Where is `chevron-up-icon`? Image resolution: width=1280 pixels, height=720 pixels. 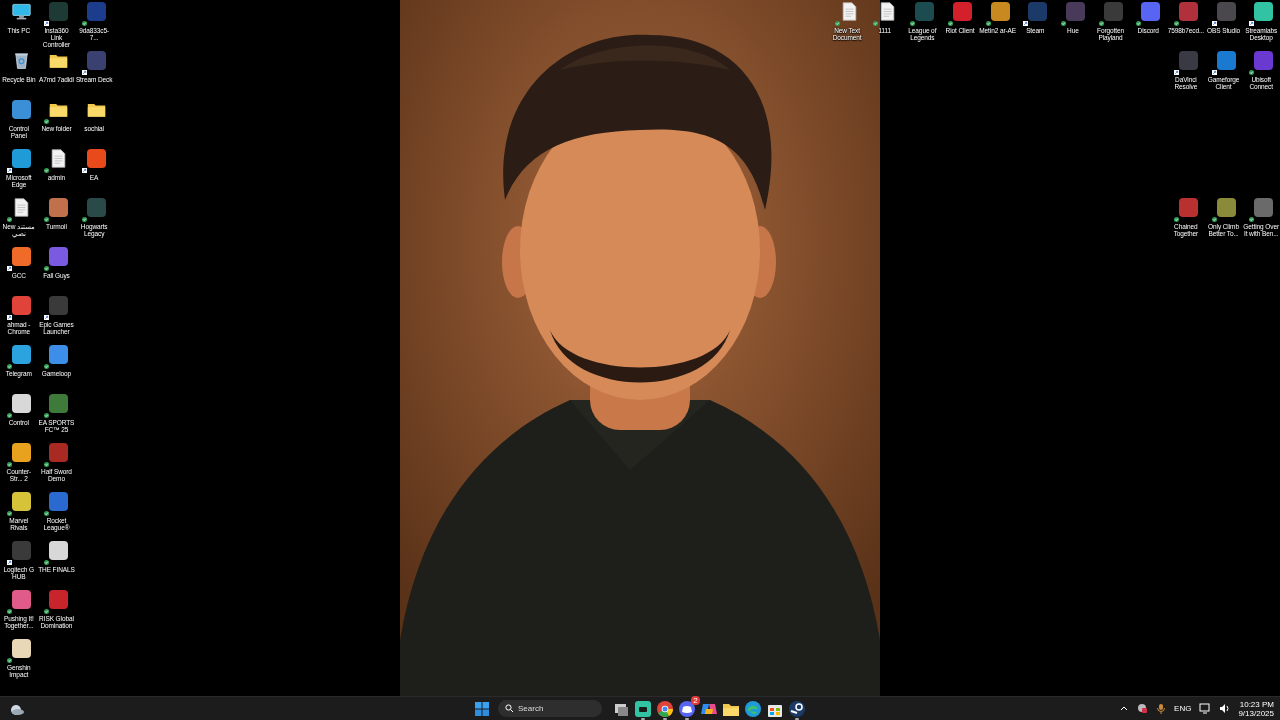 chevron-up-icon is located at coordinates (1124, 708).